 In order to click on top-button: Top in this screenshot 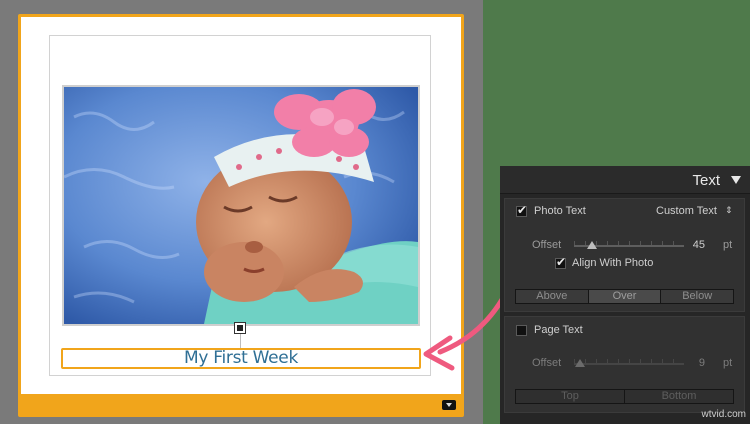, I will do `click(570, 396)`.